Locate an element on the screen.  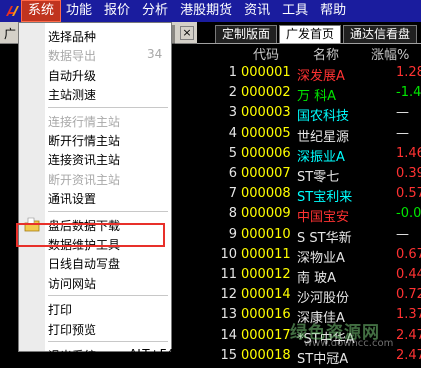
stock-name: 深康佳A is located at coordinates (321, 319).